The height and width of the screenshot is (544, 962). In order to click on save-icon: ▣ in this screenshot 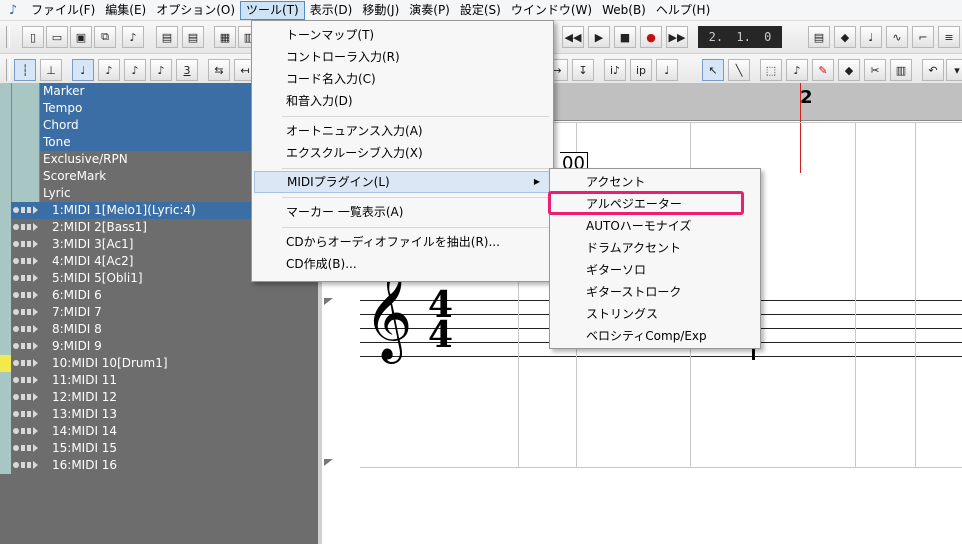, I will do `click(81, 37)`.